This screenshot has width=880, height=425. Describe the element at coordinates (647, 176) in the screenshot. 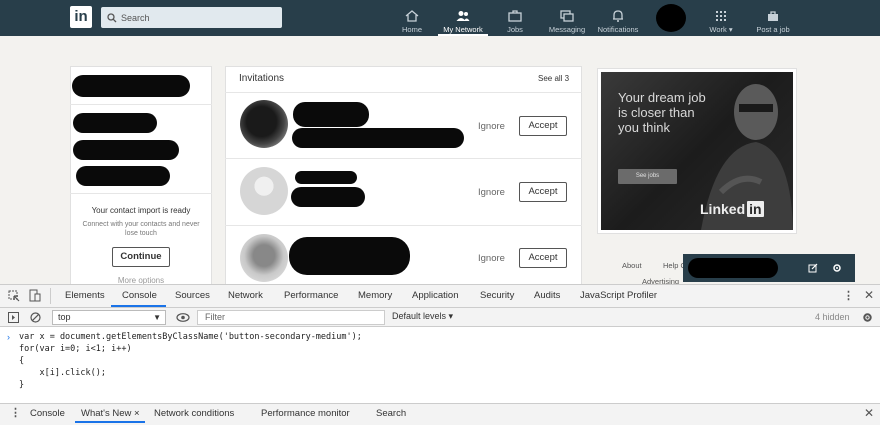

I see `see-jobs-button: See jobs` at that location.